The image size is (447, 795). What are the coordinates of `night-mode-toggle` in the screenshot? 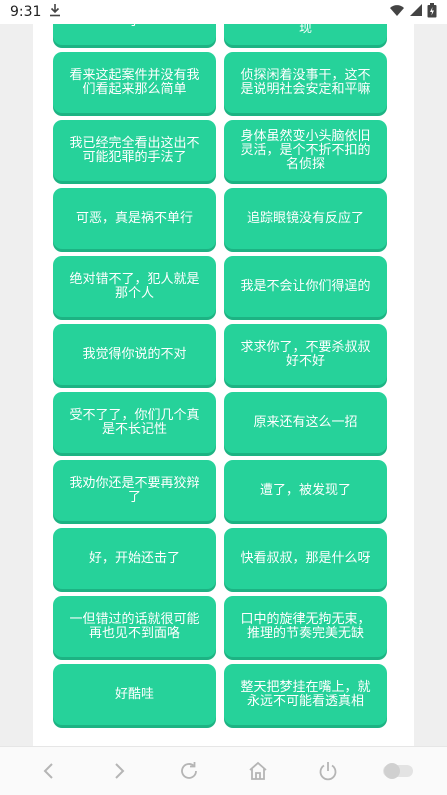 It's located at (398, 771).